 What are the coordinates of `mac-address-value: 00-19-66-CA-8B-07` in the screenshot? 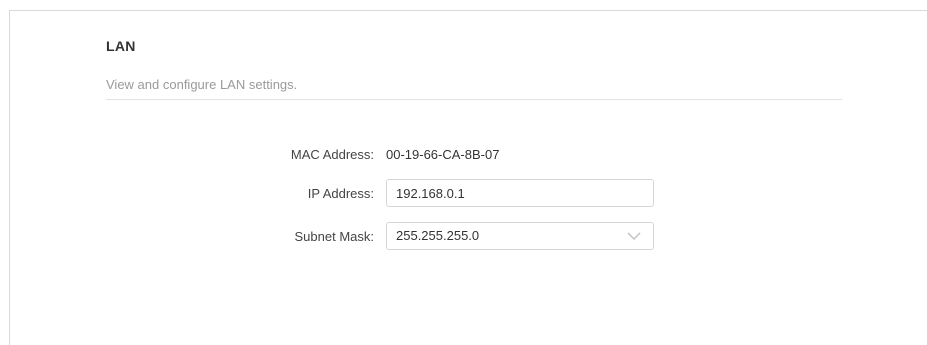 It's located at (443, 154).